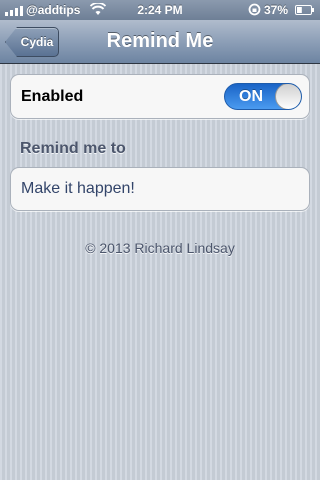 This screenshot has height=480, width=320. Describe the element at coordinates (73, 148) in the screenshot. I see `section-header: Remind me to` at that location.